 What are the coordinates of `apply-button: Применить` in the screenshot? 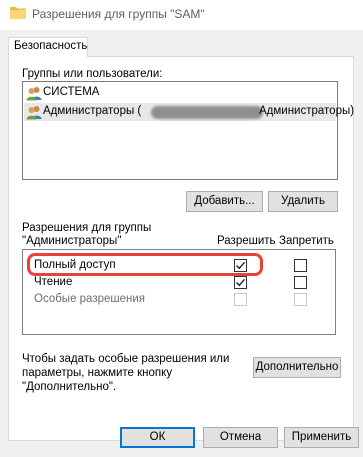 It's located at (321, 437).